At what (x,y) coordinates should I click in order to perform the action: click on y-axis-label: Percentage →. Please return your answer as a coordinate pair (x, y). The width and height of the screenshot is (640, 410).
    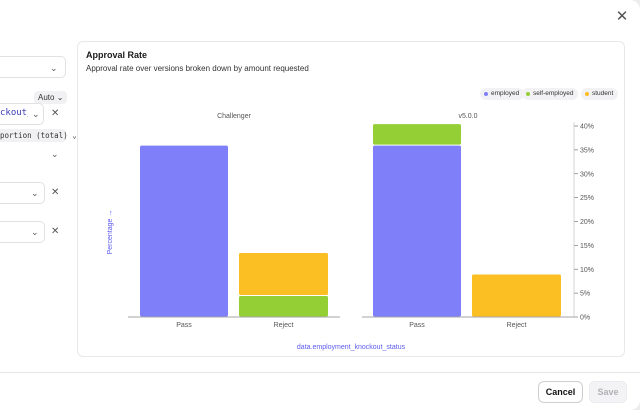
    Looking at the image, I should click on (110, 232).